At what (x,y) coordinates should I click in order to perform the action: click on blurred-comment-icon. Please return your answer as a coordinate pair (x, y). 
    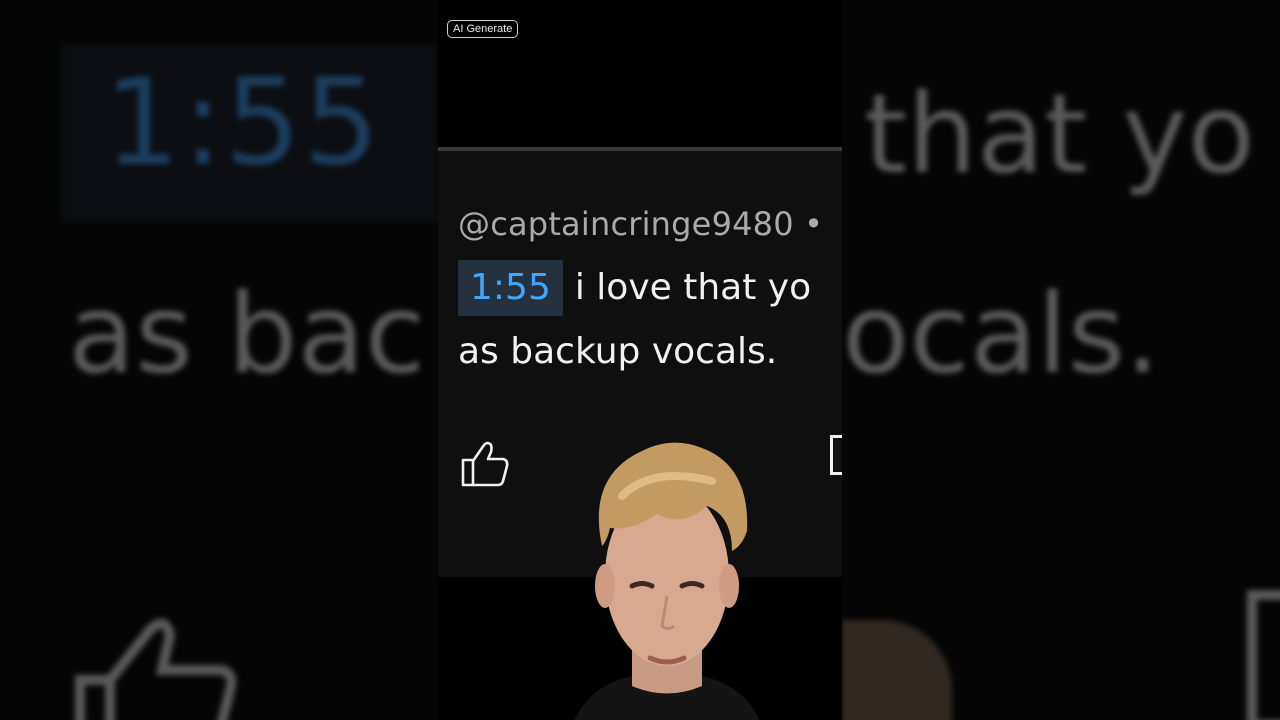
    Looking at the image, I should click on (1263, 655).